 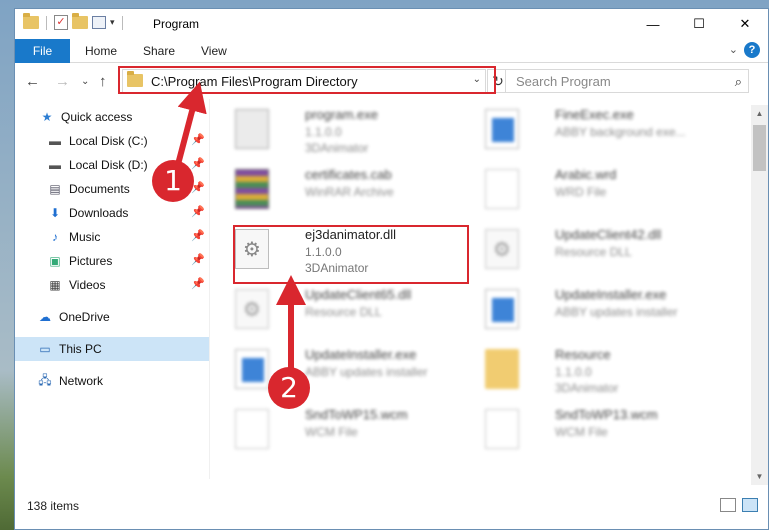 What do you see at coordinates (159, 51) in the screenshot?
I see `tab-share: Share` at bounding box center [159, 51].